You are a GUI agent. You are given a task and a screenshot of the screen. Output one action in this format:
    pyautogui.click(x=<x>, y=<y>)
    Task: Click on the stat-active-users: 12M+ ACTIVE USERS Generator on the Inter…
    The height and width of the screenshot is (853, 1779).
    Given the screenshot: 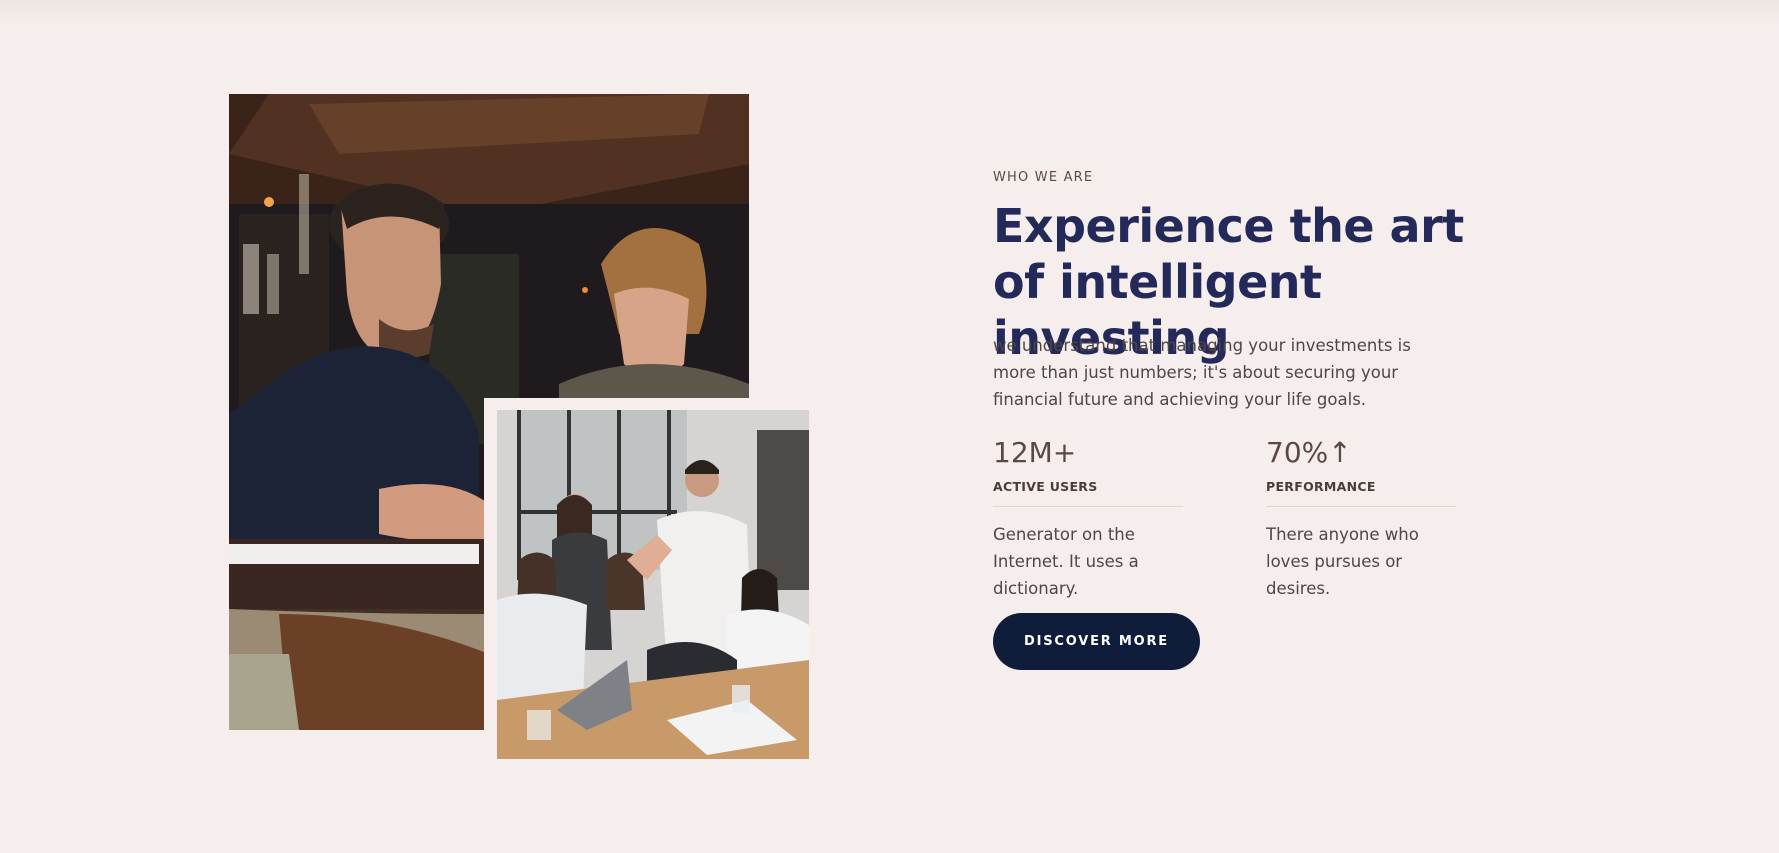 What is the action you would take?
    pyautogui.click(x=1088, y=519)
    